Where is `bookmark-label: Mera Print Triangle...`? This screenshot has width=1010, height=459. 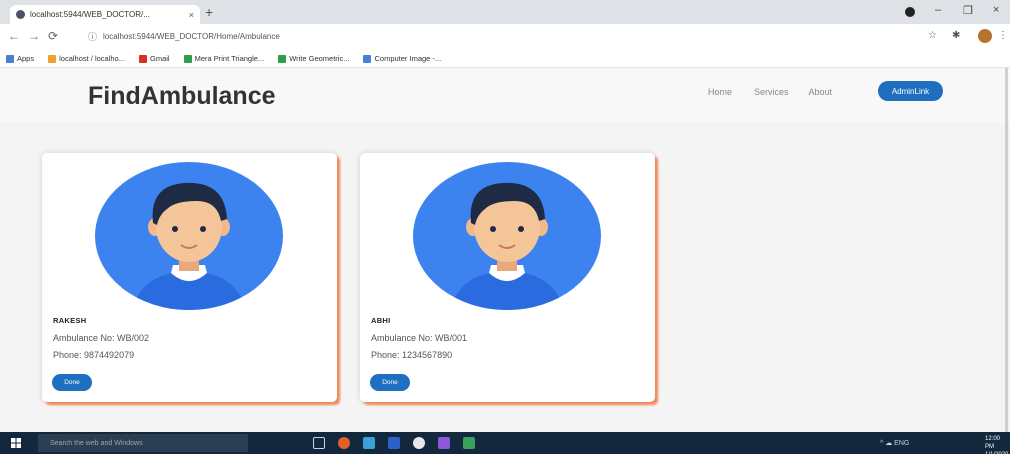
bookmark-label: Mera Print Triangle... is located at coordinates (229, 58).